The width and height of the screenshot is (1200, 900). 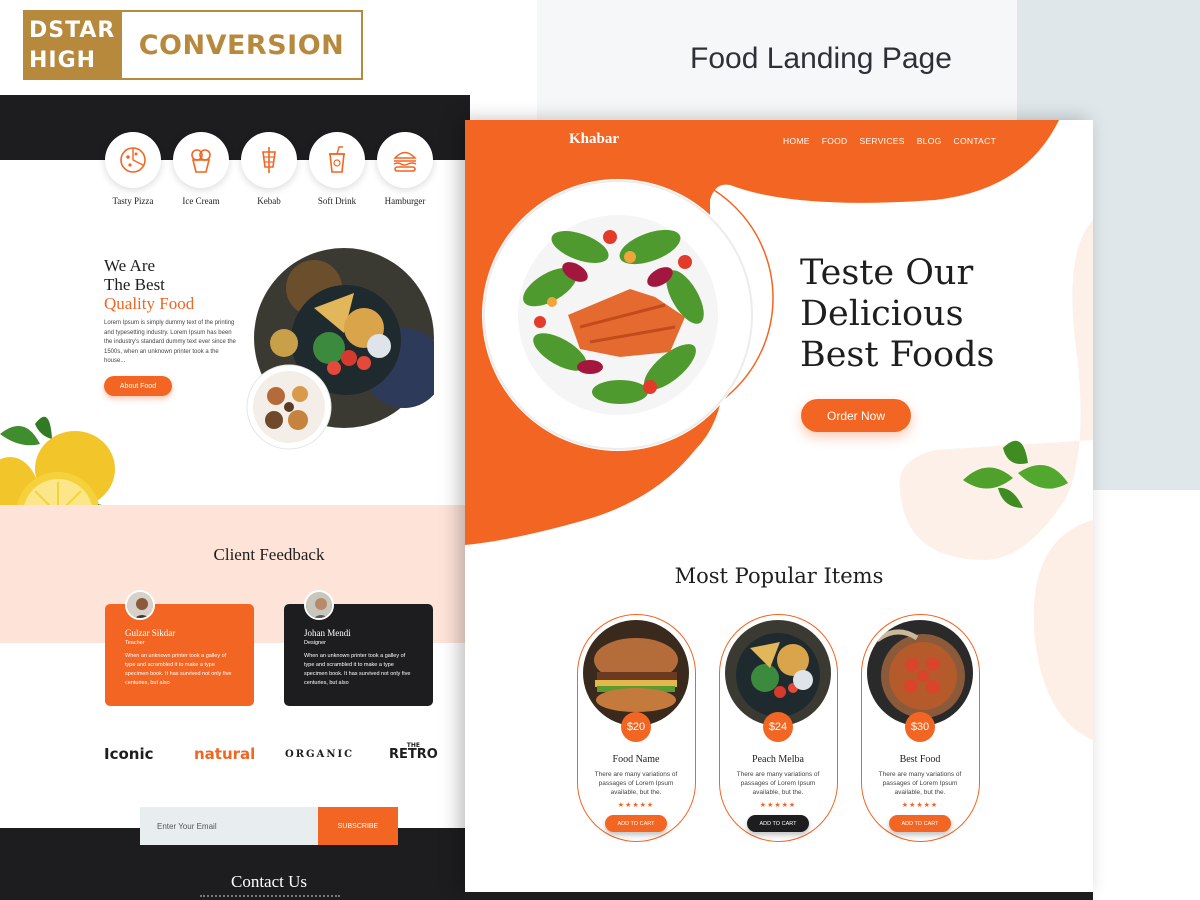 I want to click on category-label: Tasty Pizza, so click(x=133, y=201).